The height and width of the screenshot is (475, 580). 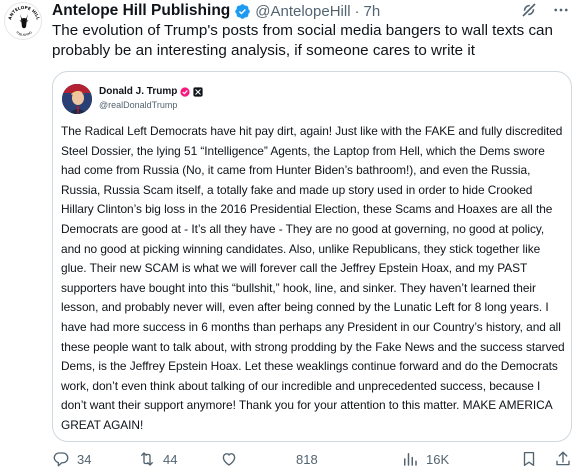 I want to click on reply-icon, so click(x=61, y=459).